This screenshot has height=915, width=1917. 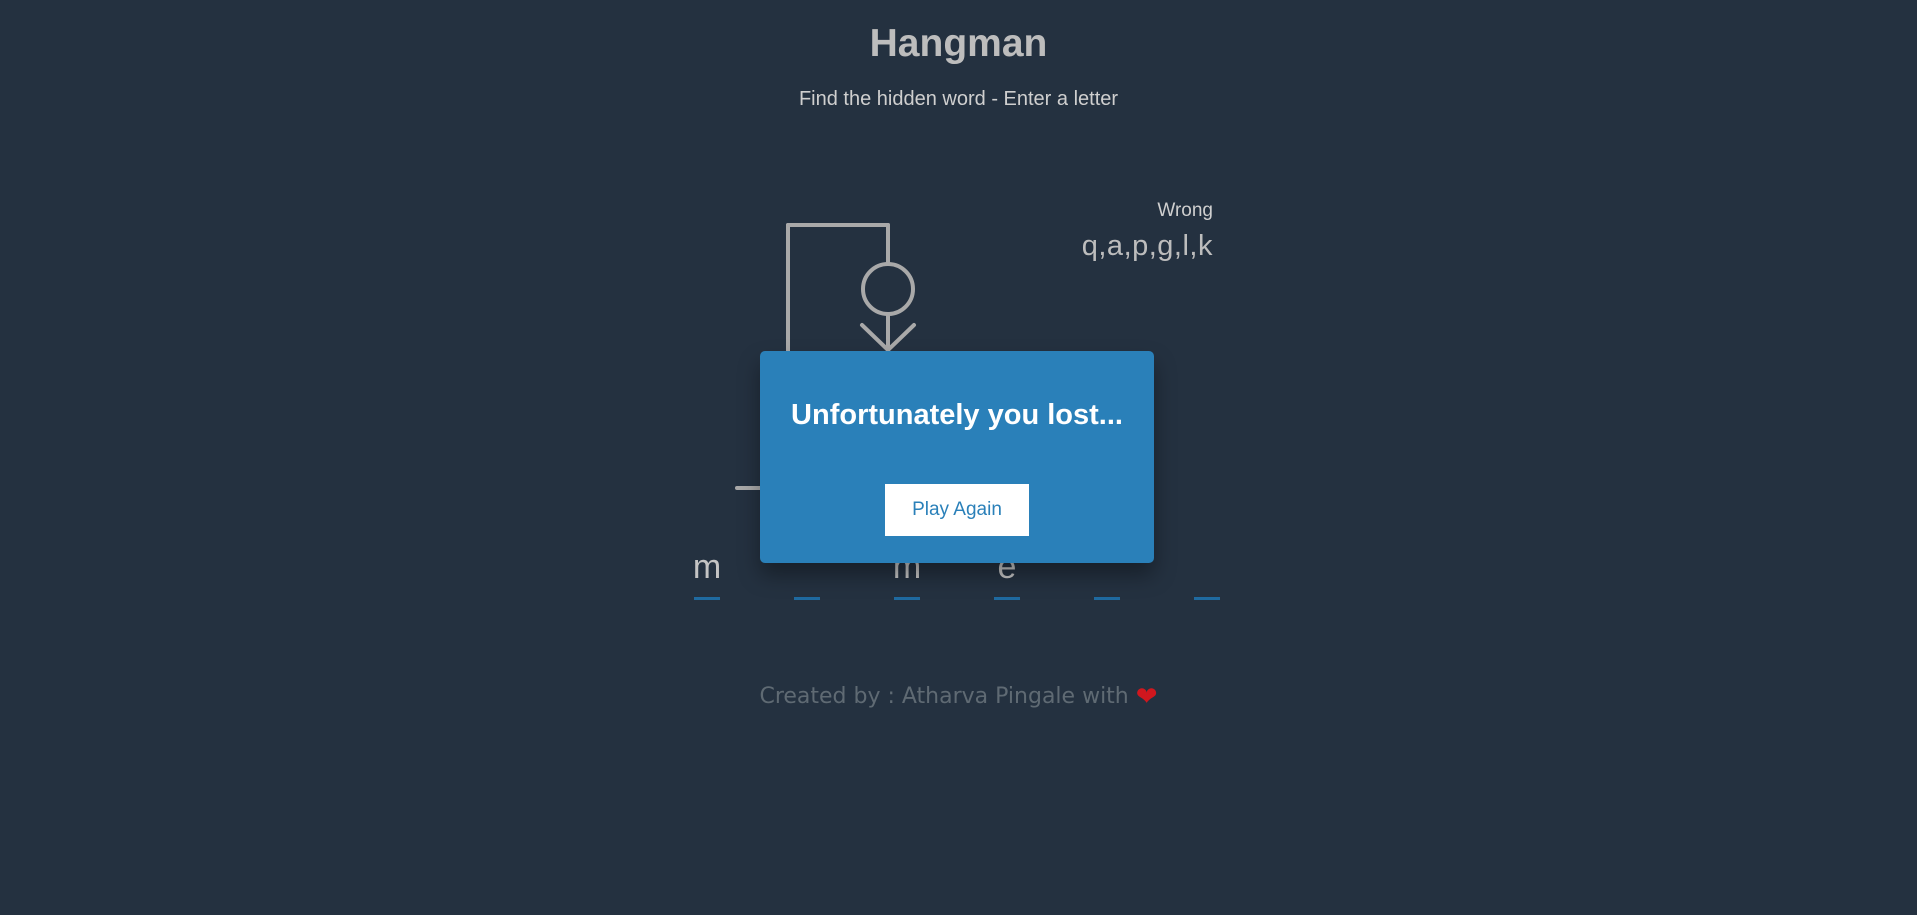 What do you see at coordinates (1185, 210) in the screenshot?
I see `wrong-label: Wrong` at bounding box center [1185, 210].